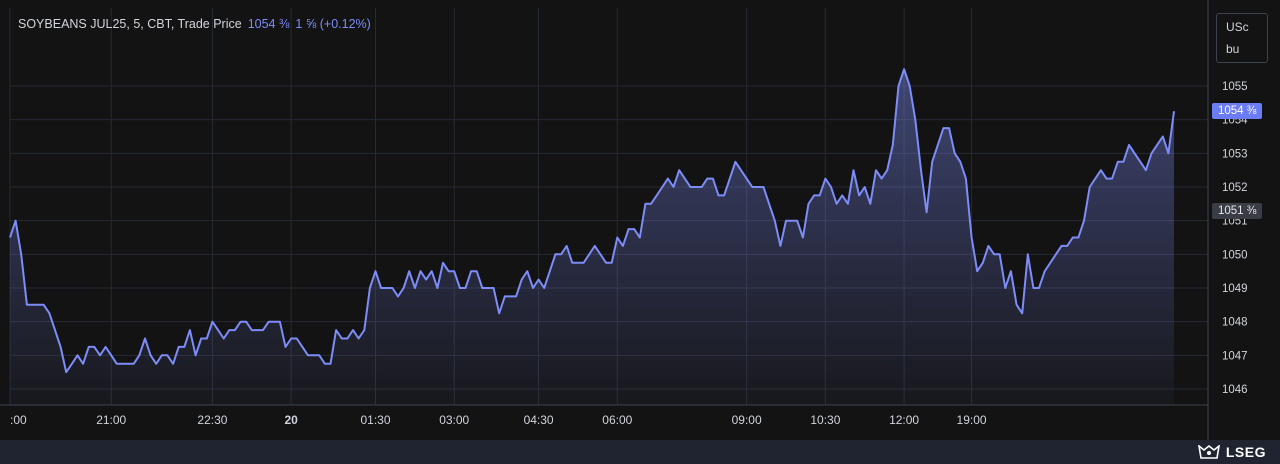 Image resolution: width=1280 pixels, height=464 pixels. I want to click on x-tick-label: 03:00, so click(454, 420).